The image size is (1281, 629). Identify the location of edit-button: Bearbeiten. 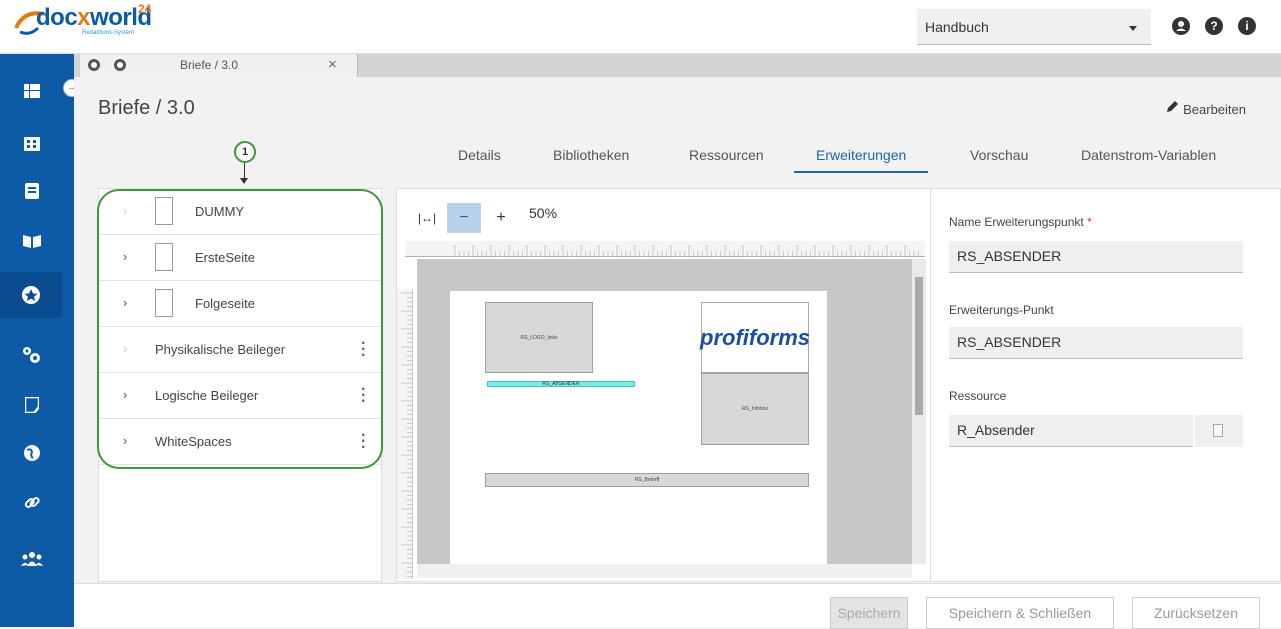
(1205, 108).